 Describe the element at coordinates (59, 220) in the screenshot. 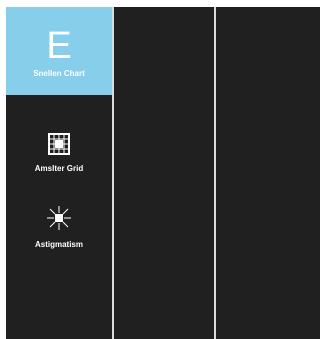

I see `astigmatism-icon` at that location.